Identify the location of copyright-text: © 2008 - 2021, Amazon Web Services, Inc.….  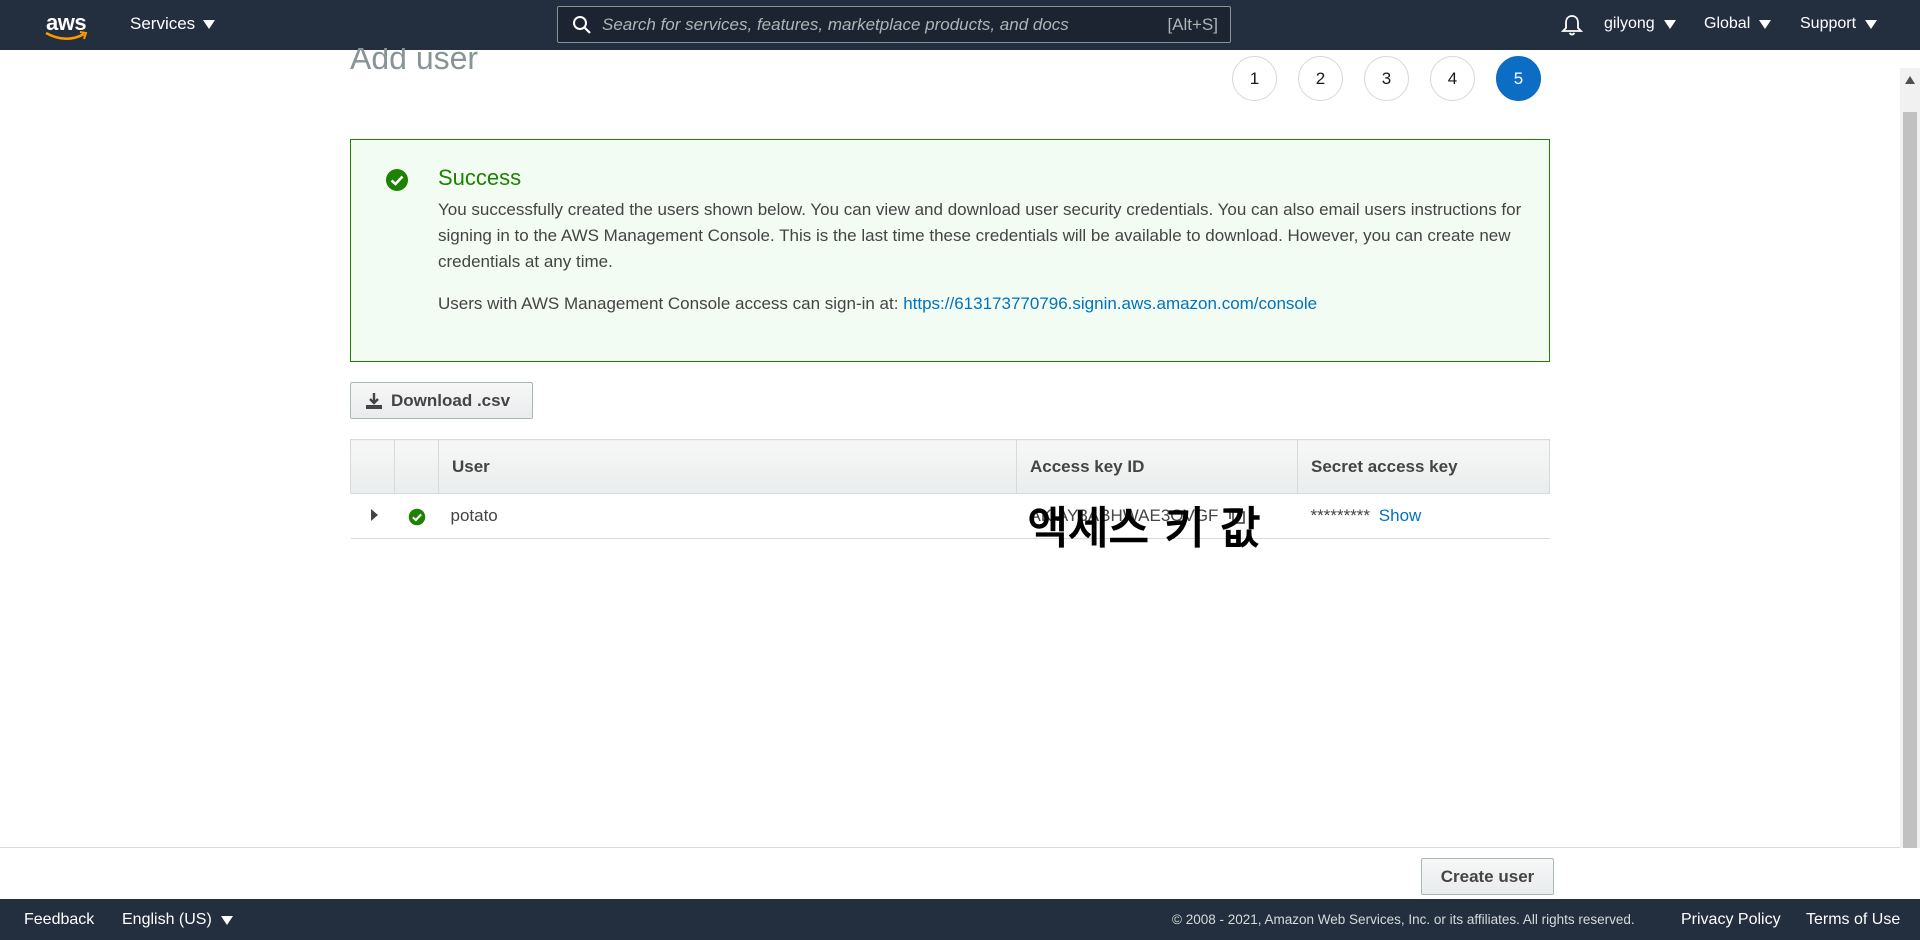
(1403, 919).